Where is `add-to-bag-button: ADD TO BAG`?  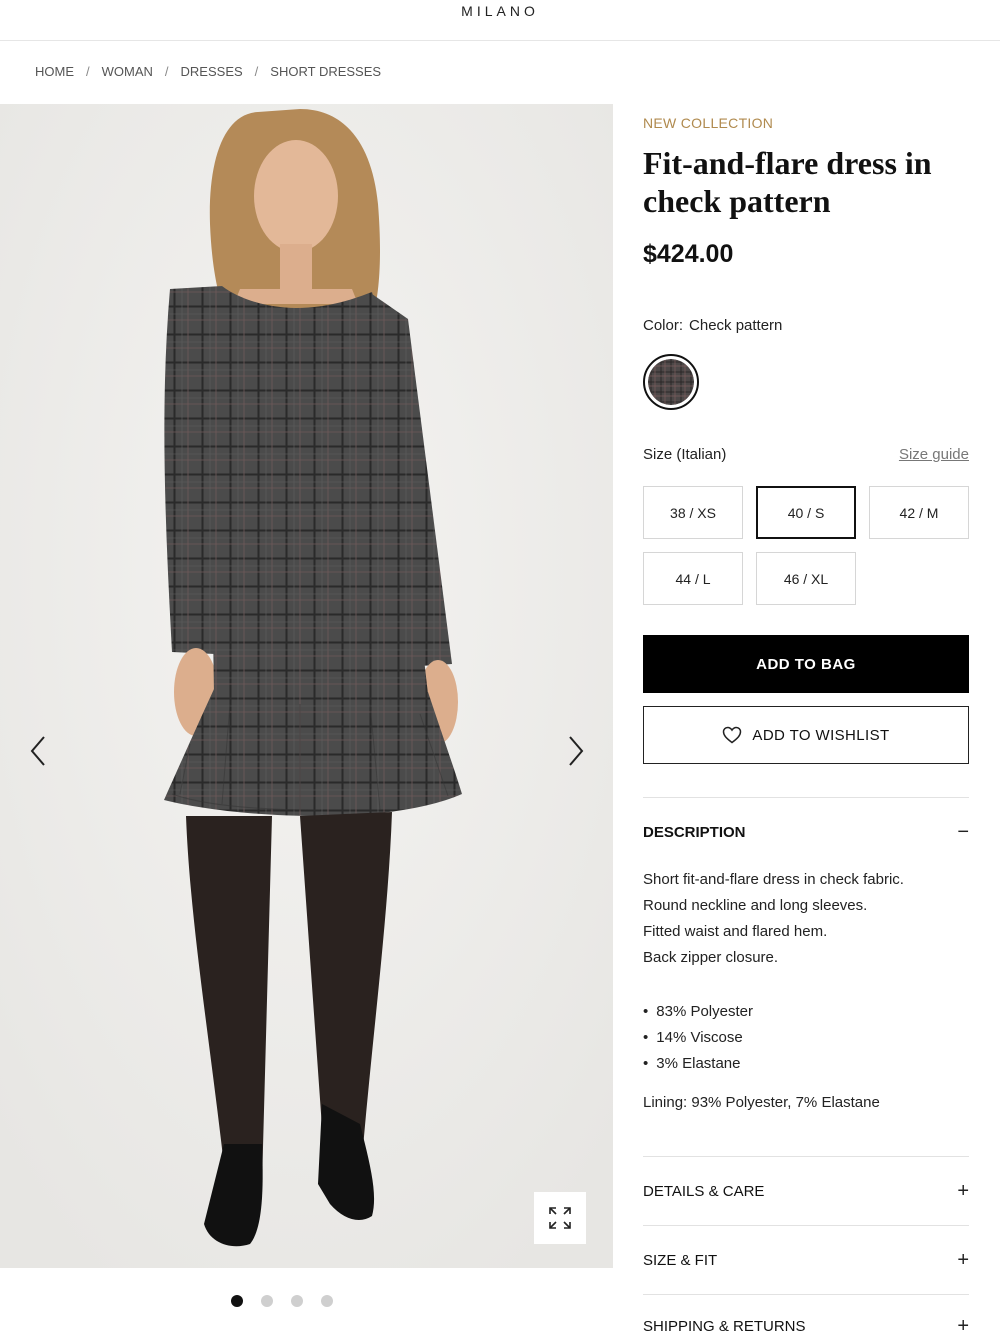
add-to-bag-button: ADD TO BAG is located at coordinates (806, 664).